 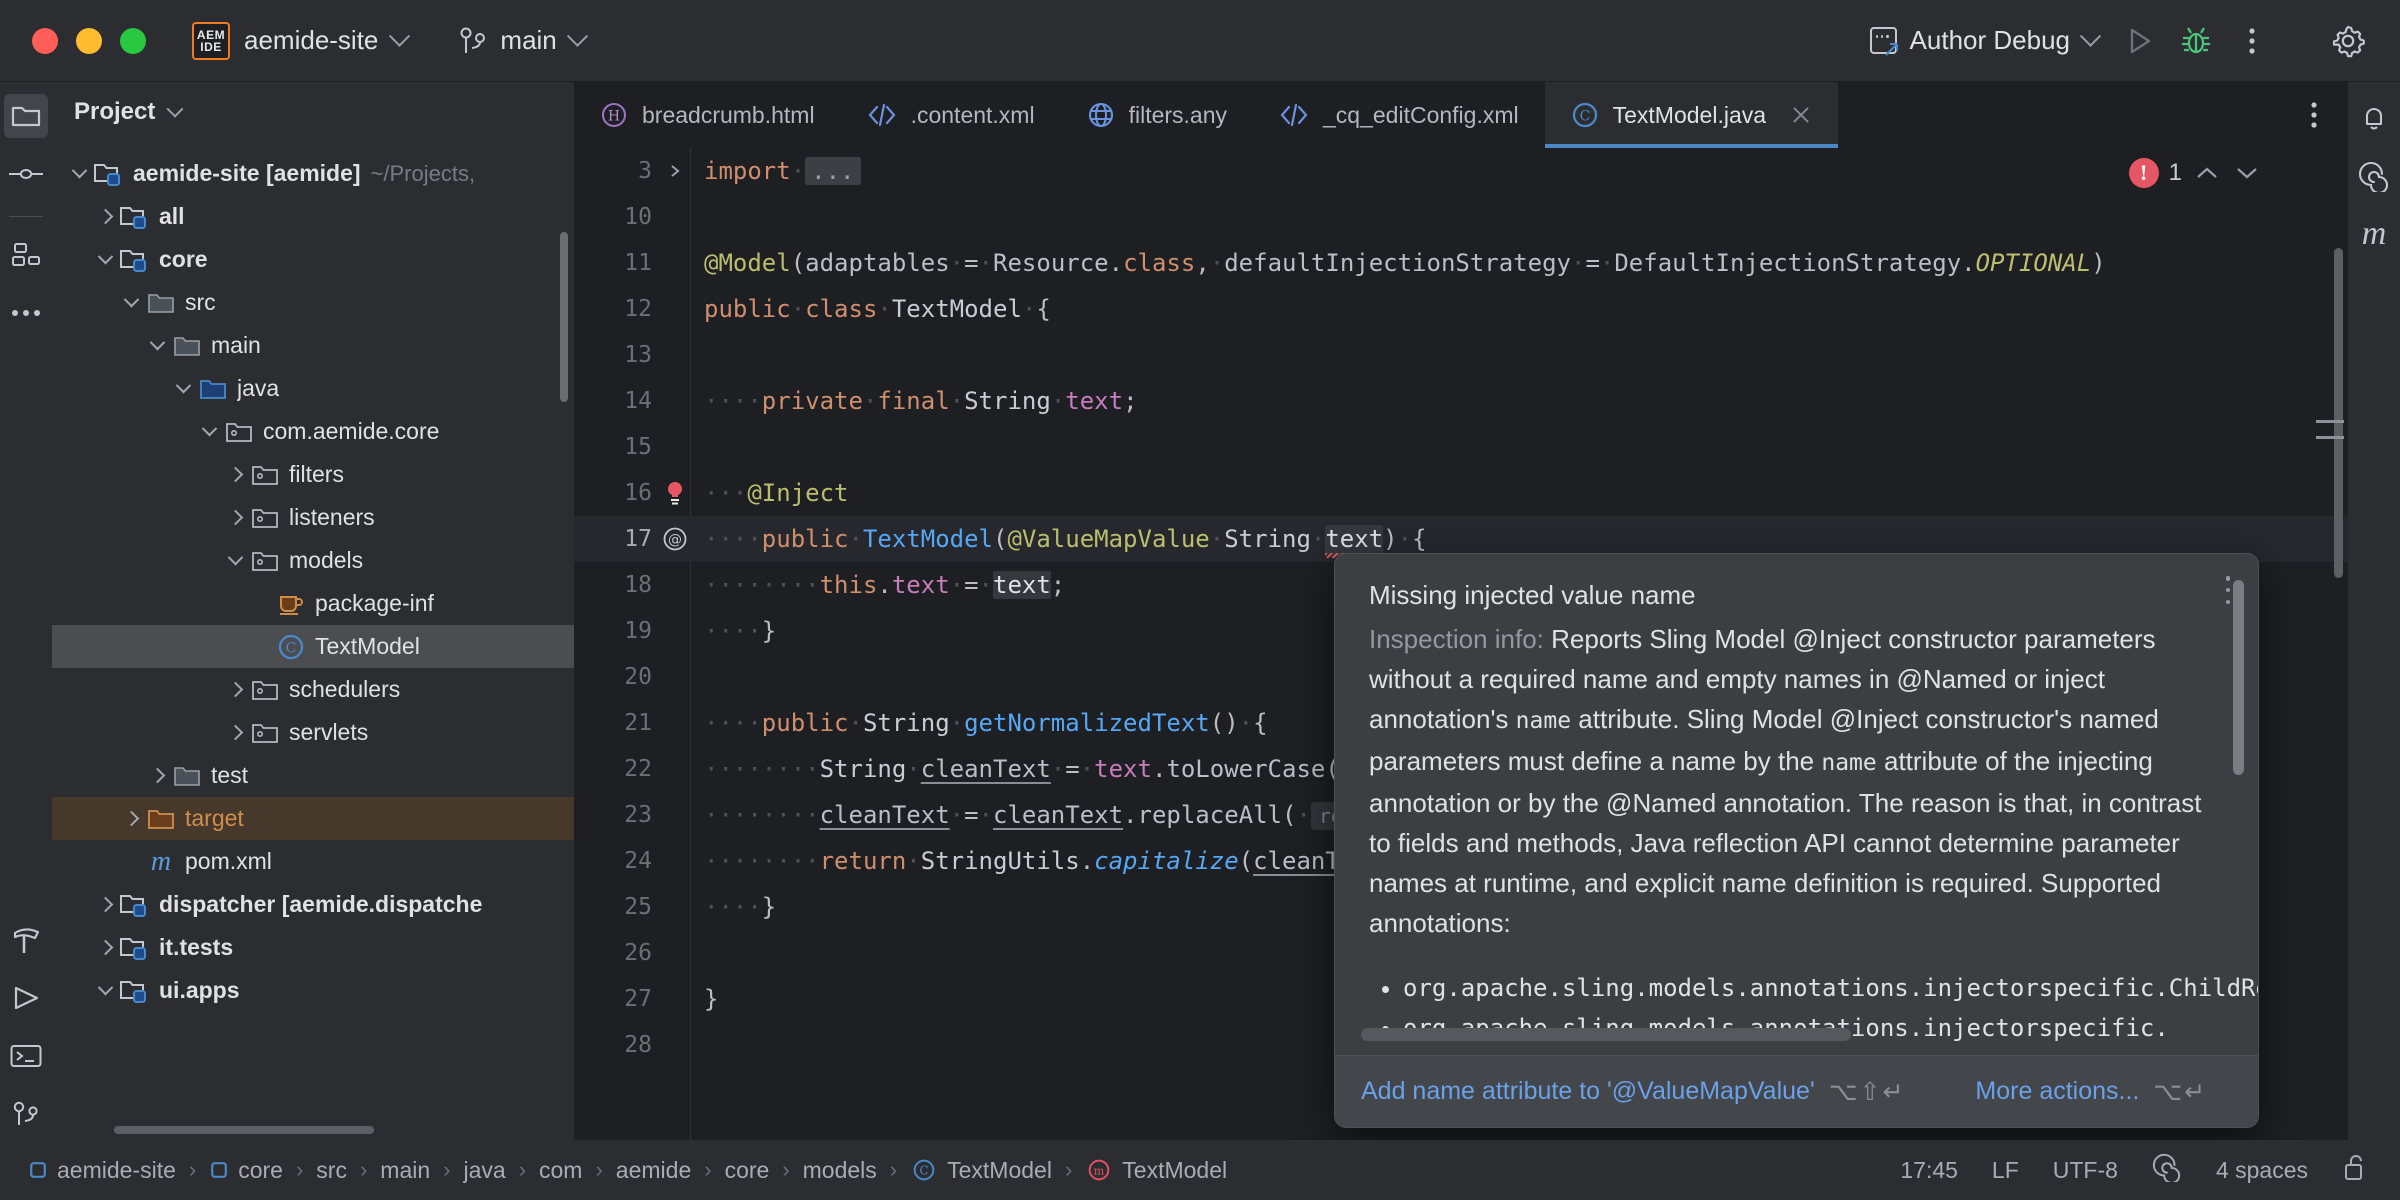 I want to click on tree-item-dispatcher: dispatcher [aemide.dispatche, so click(x=313, y=904).